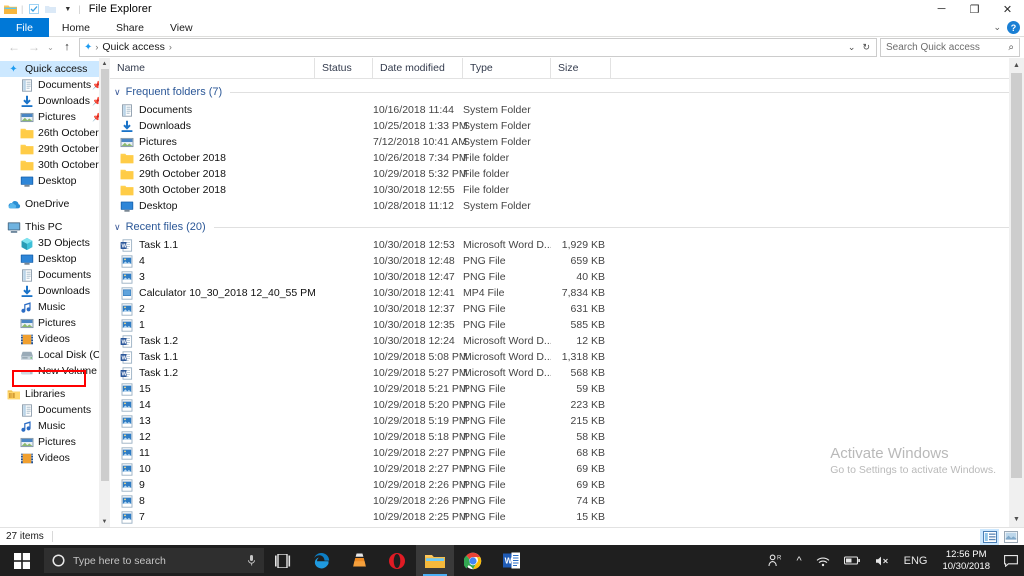 This screenshot has width=1024, height=576. Describe the element at coordinates (567, 227) in the screenshot. I see `group-header: ∨ Recent files (20)` at that location.